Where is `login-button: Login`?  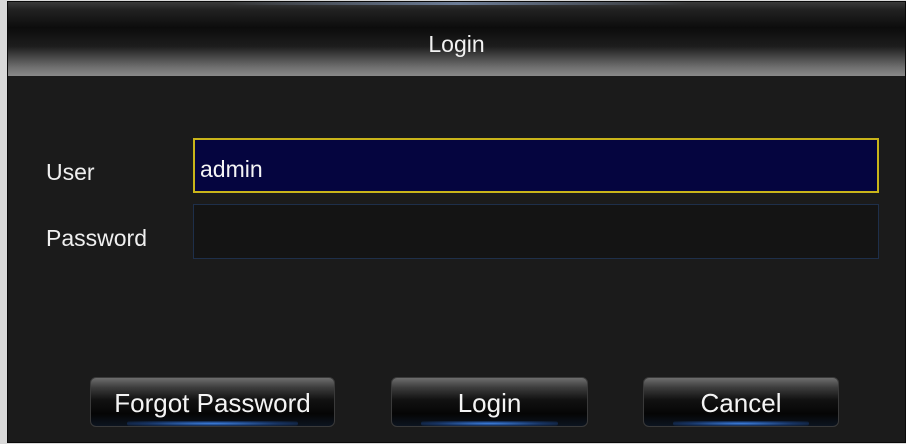 login-button: Login is located at coordinates (489, 402).